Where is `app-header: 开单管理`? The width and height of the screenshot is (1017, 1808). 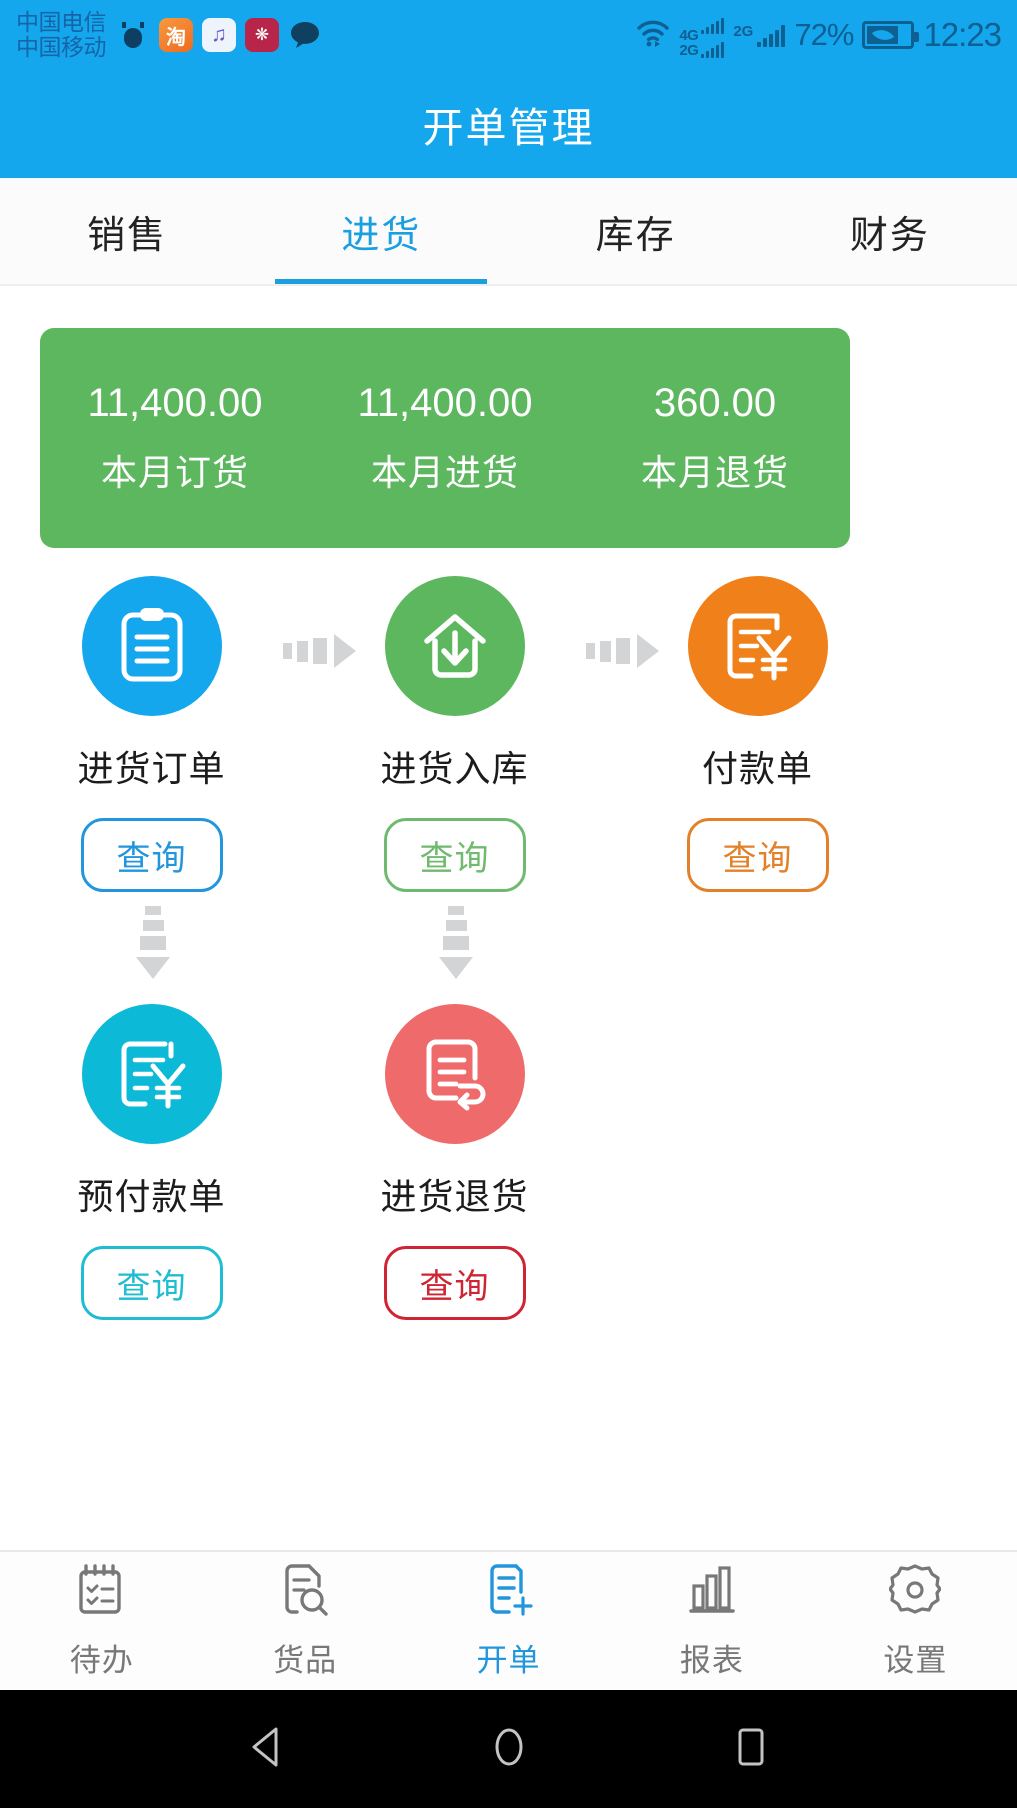 app-header: 开单管理 is located at coordinates (508, 124).